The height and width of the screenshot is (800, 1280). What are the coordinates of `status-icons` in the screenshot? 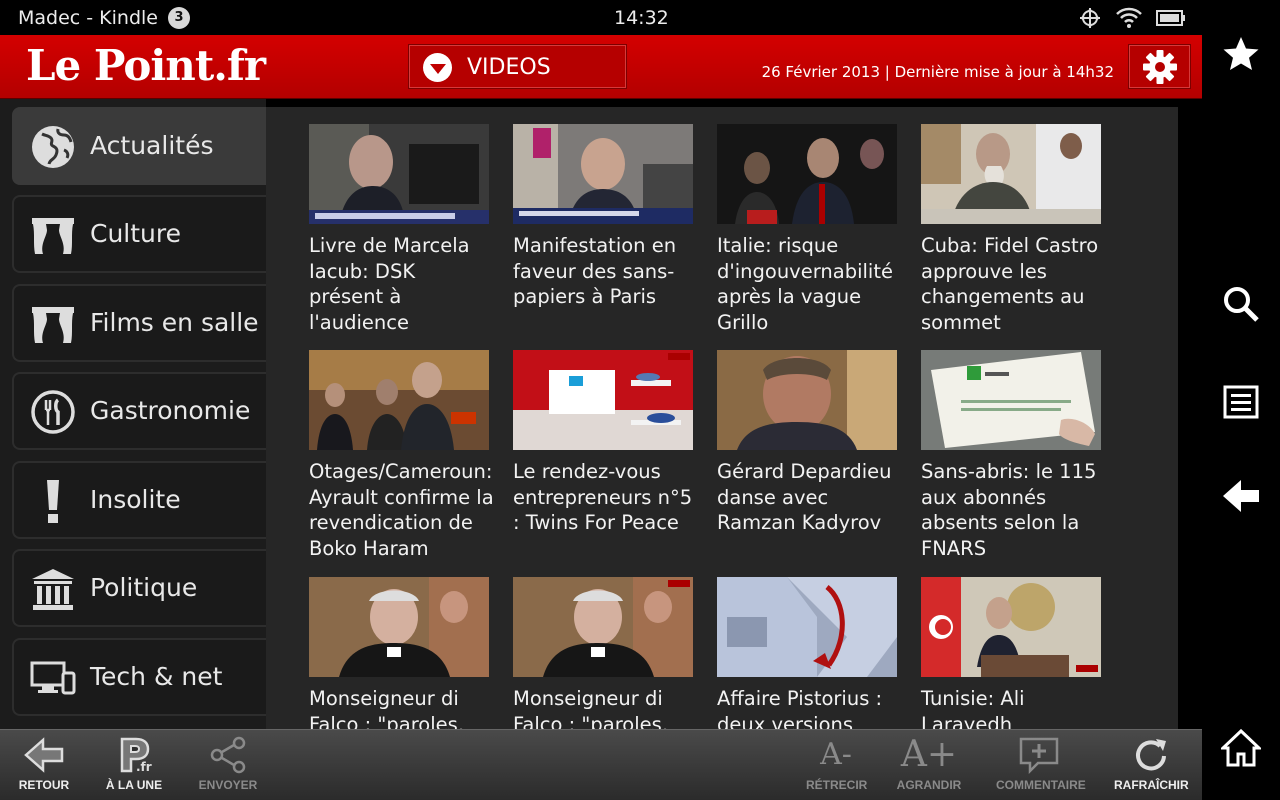 It's located at (1132, 18).